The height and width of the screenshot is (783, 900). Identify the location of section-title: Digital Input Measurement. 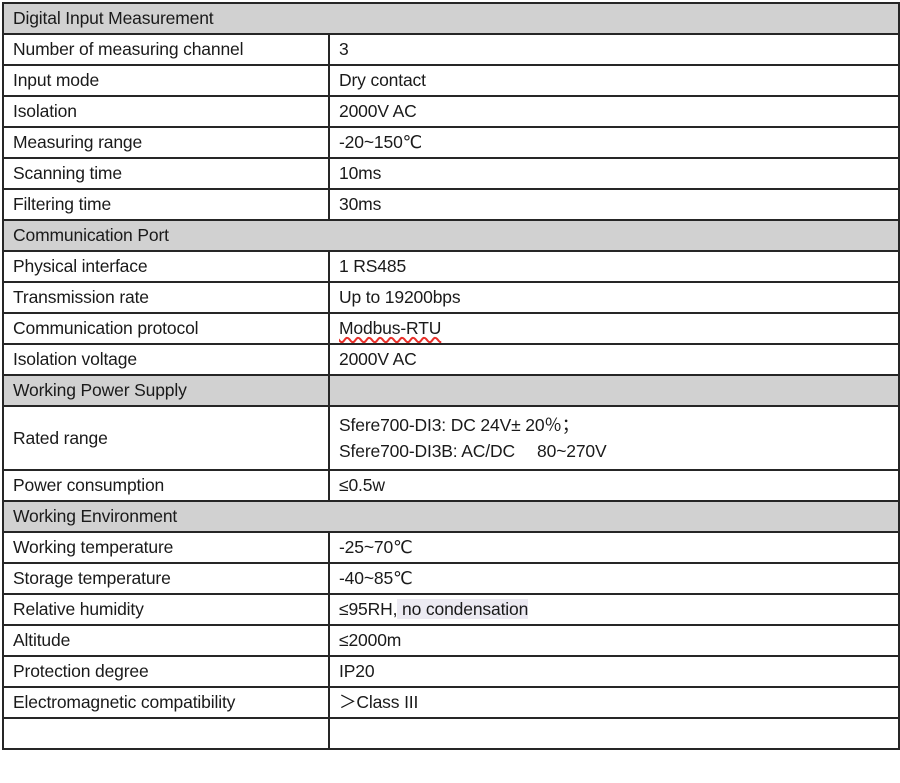
(451, 18).